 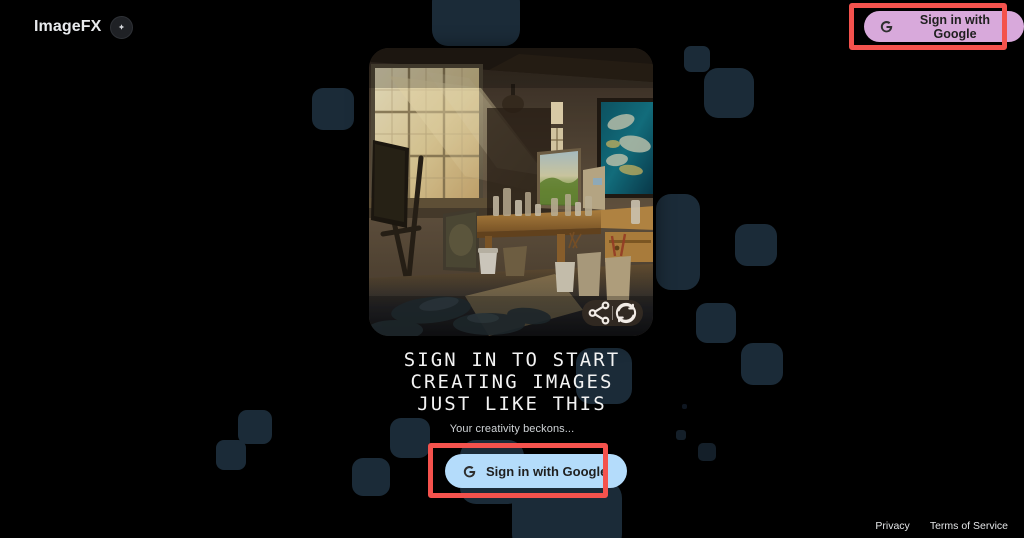 I want to click on share-icon, so click(x=599, y=313).